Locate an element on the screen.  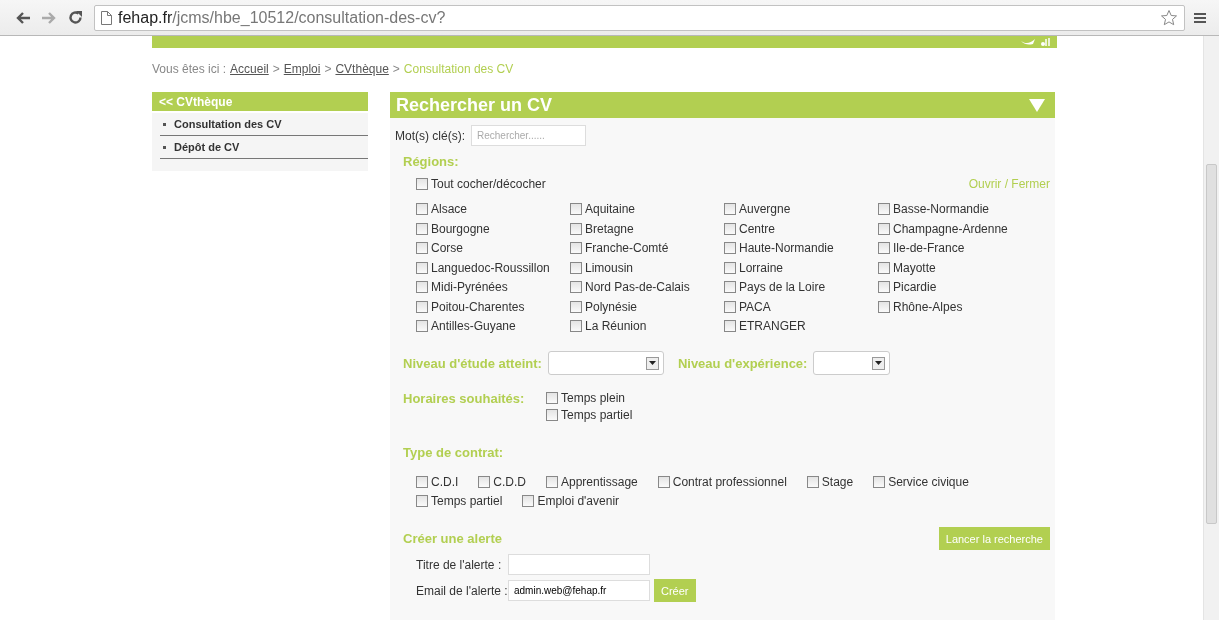
url-text: fehap.fr/jcms/hbe_10512/consultation-des-cv? is located at coordinates (282, 17).